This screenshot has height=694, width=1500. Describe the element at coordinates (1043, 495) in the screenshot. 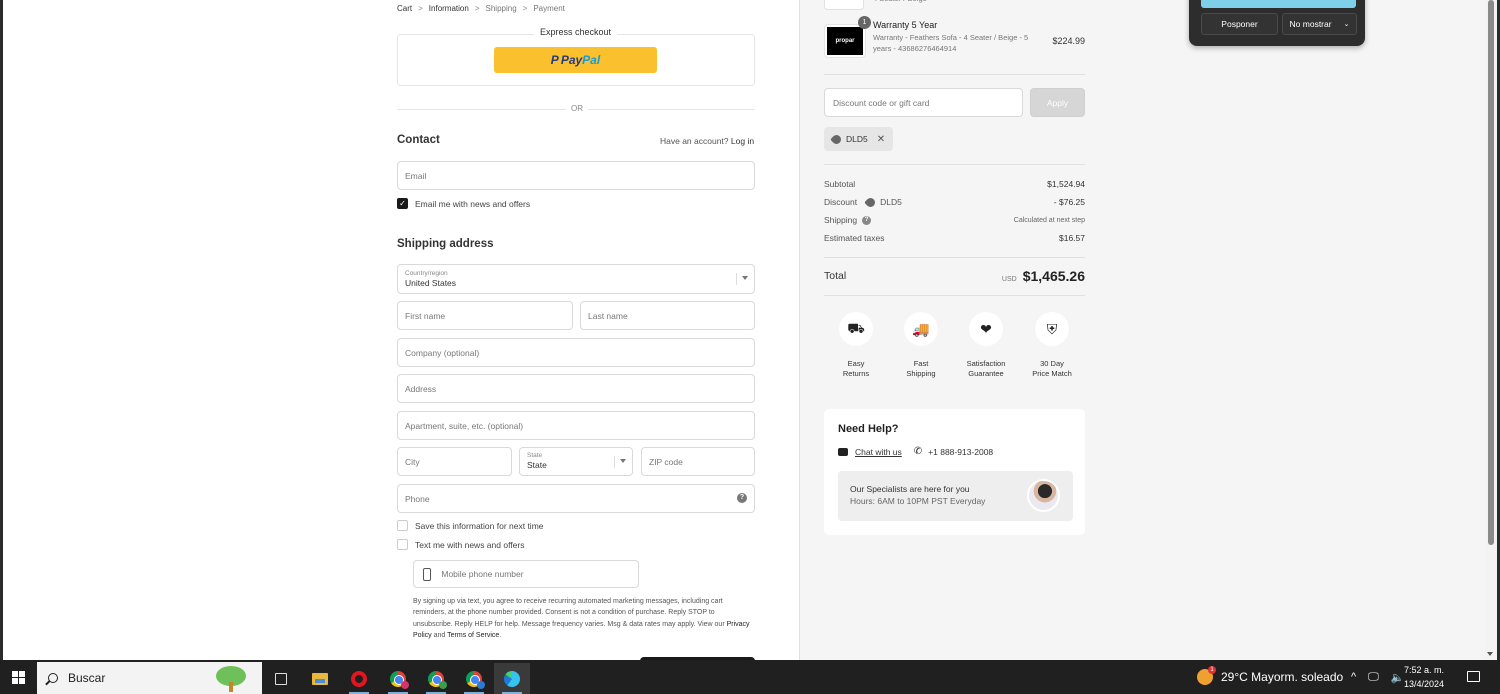

I see `specialist-avatar` at that location.